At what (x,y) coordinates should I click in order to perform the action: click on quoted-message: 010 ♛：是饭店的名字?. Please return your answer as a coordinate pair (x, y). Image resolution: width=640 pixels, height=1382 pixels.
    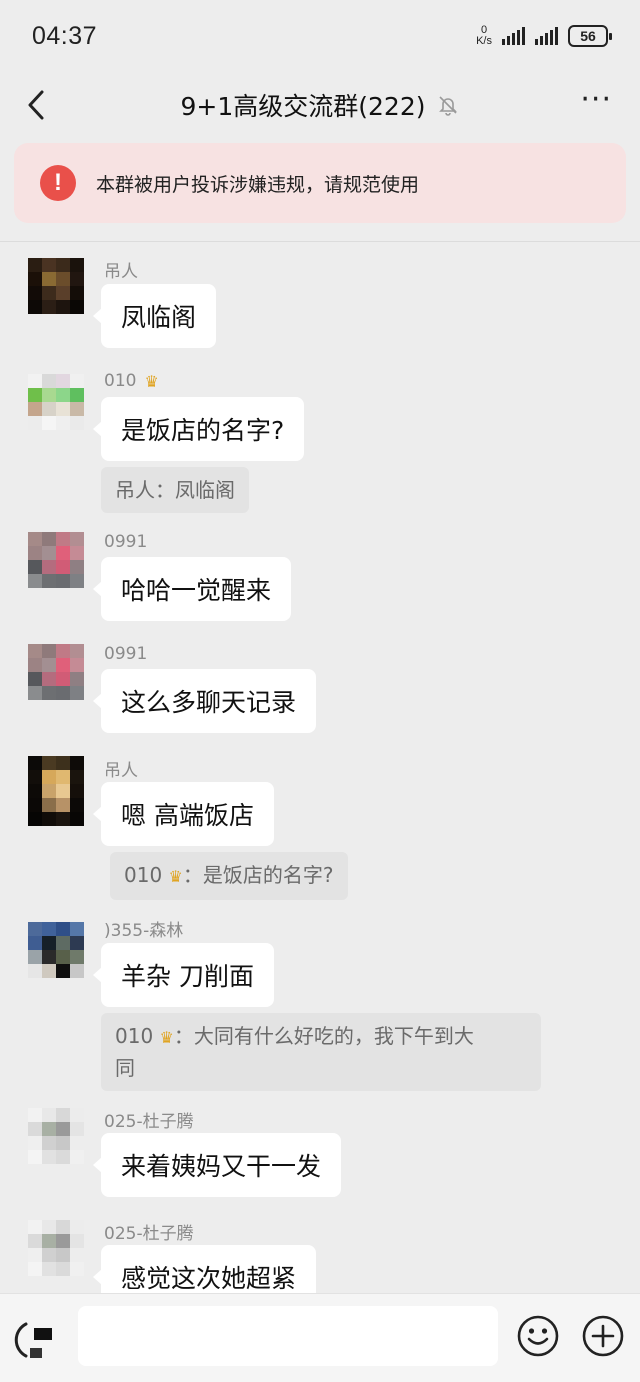
    Looking at the image, I should click on (229, 876).